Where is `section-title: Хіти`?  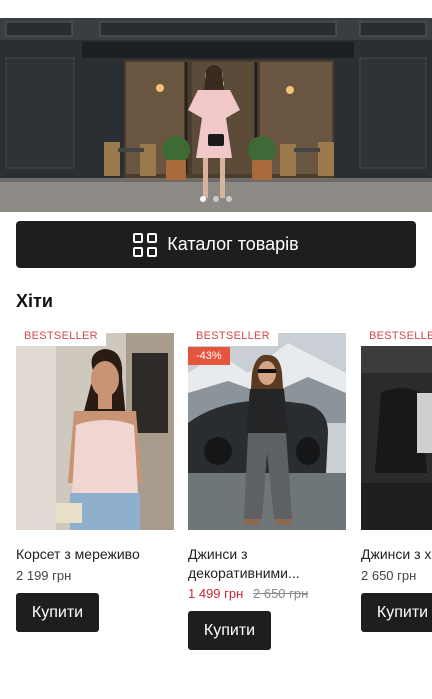 section-title: Хіти is located at coordinates (34, 301).